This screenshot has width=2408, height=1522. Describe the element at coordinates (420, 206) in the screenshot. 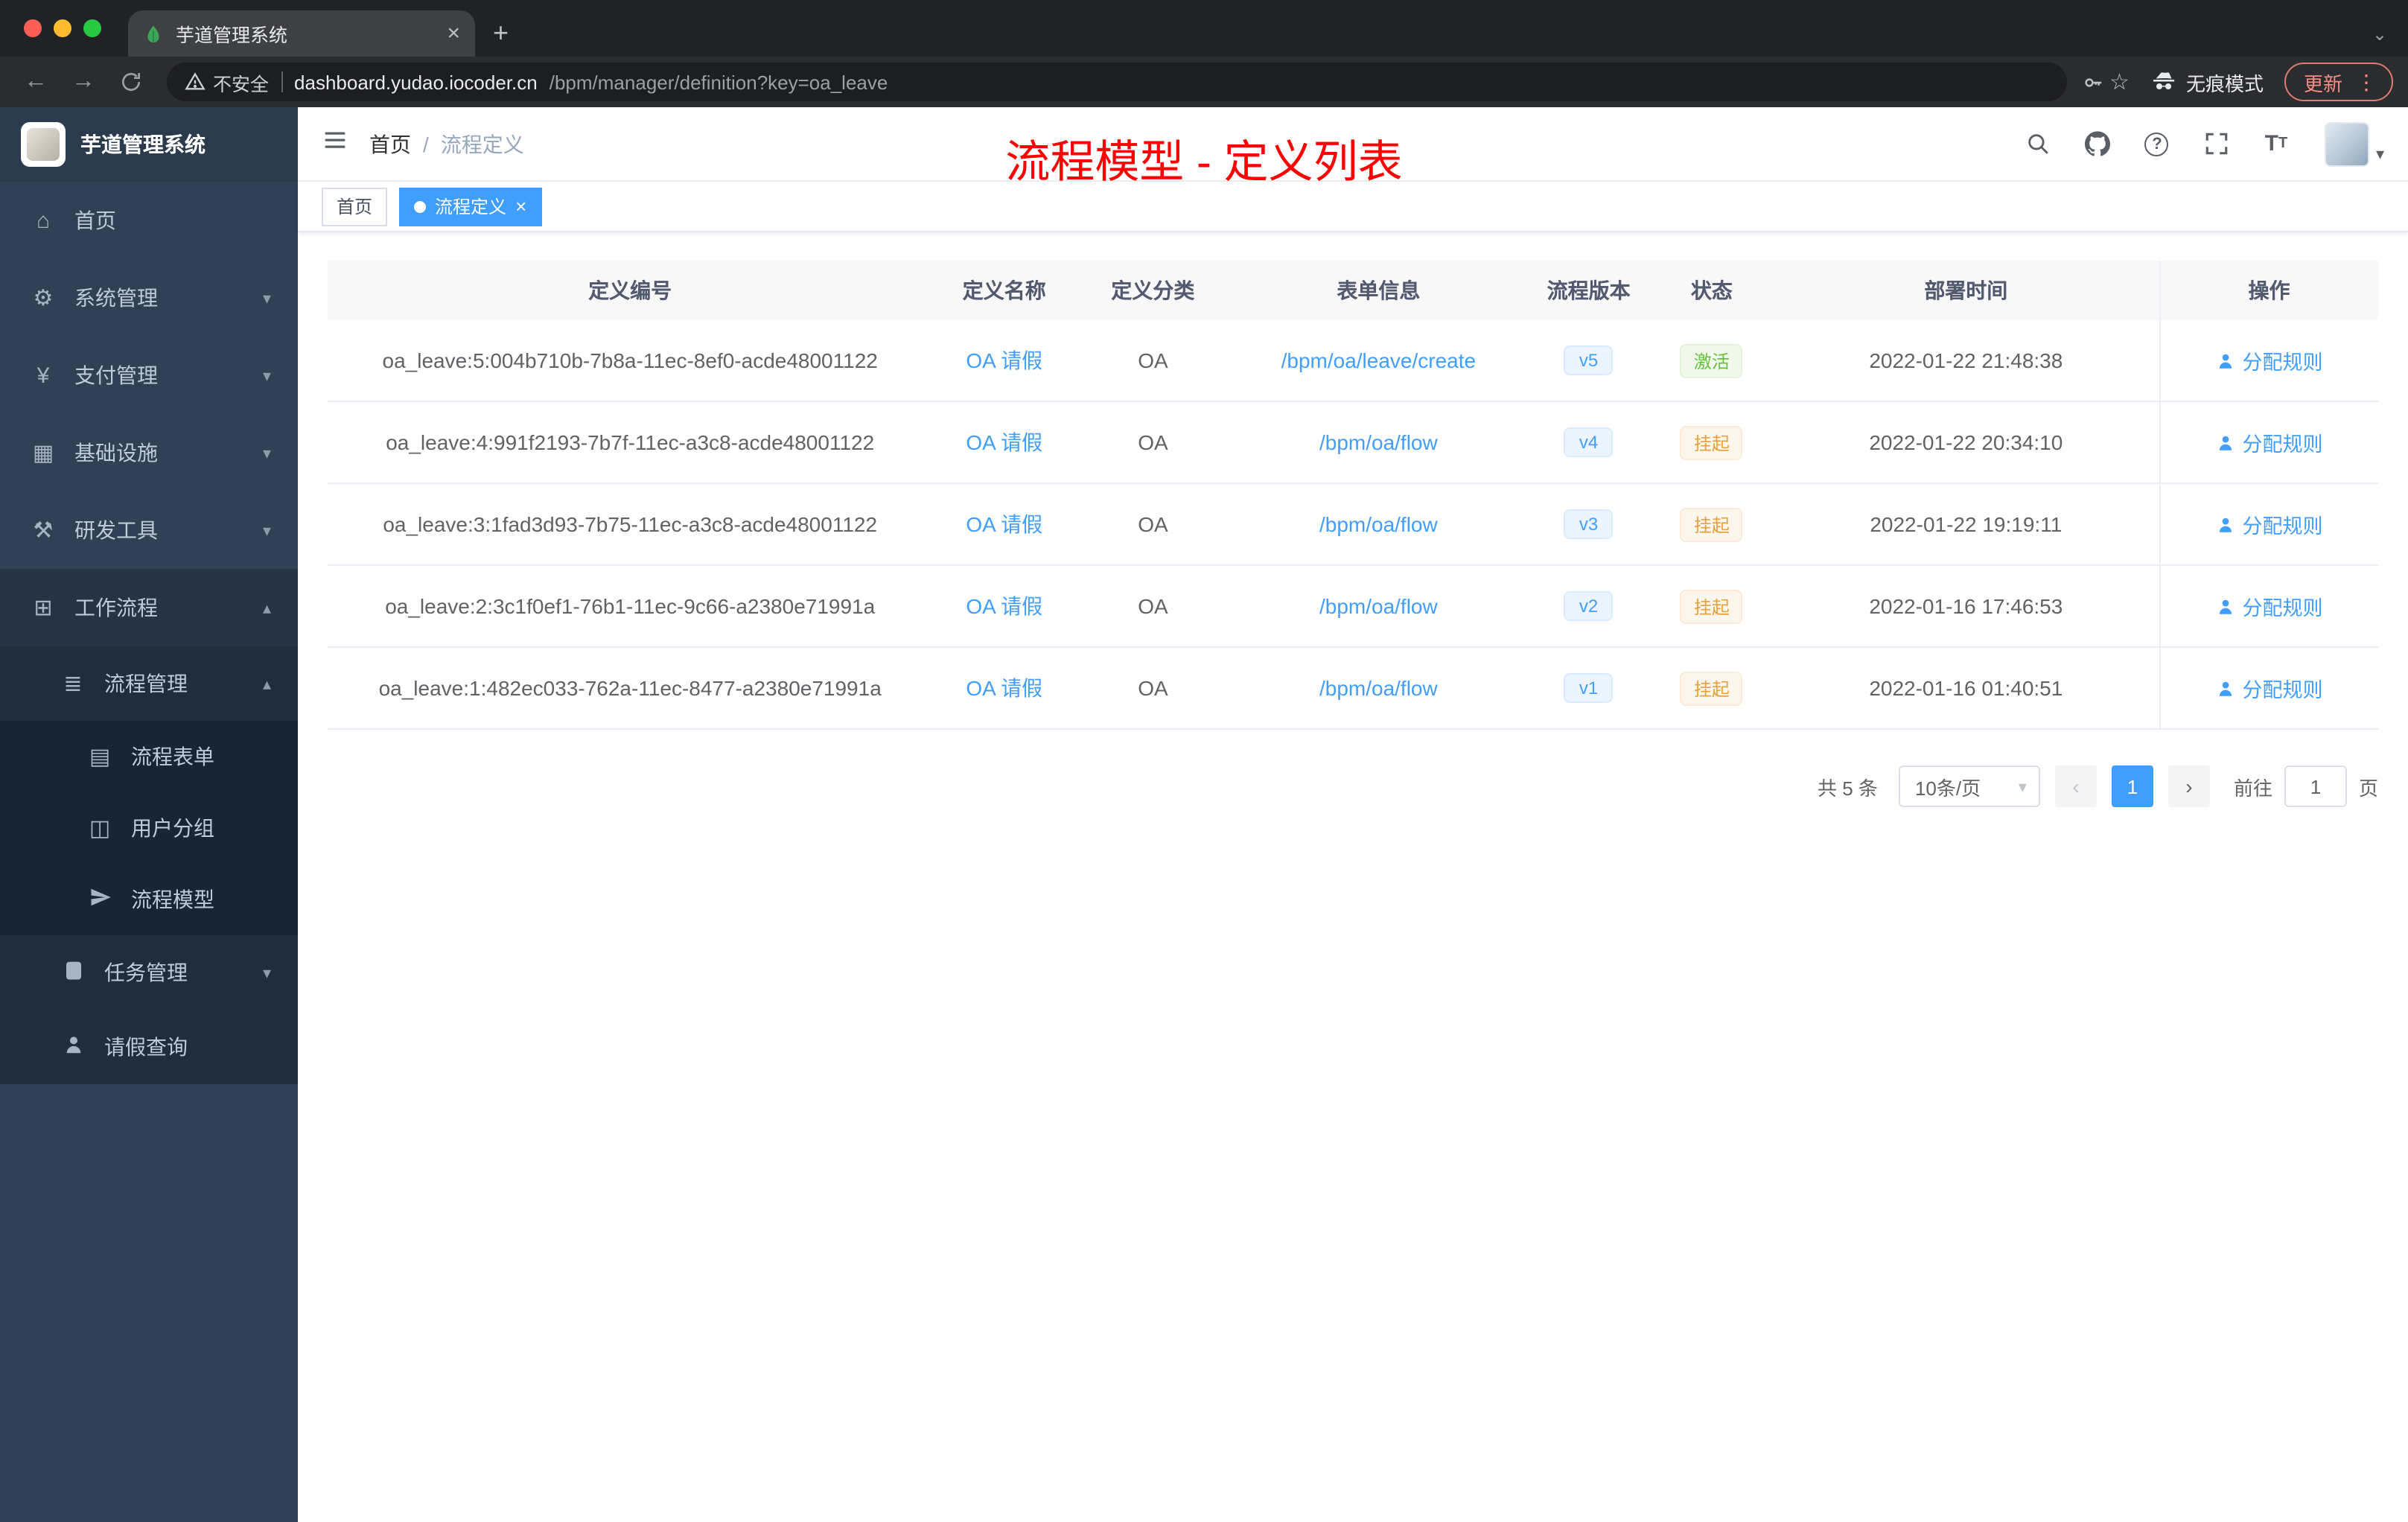

I see `active-dot` at that location.